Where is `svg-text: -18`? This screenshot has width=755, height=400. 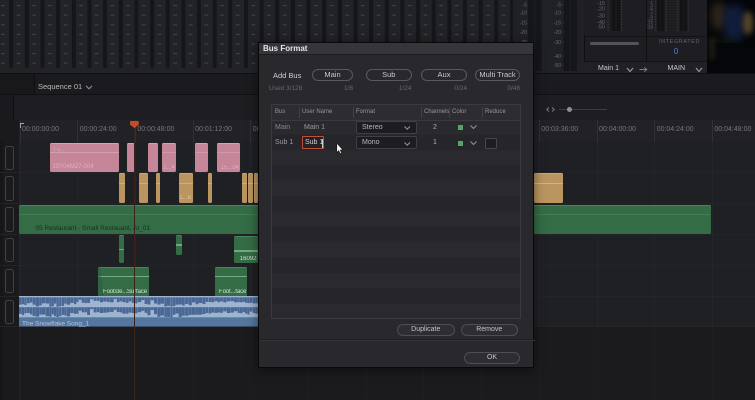
svg-text: -18 is located at coordinates (649, 27).